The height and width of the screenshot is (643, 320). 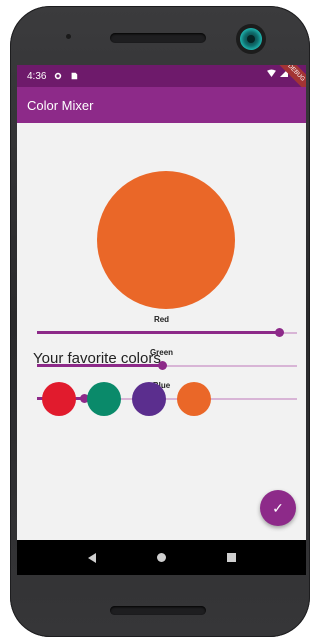 I want to click on red-slider-thumb, so click(x=279, y=332).